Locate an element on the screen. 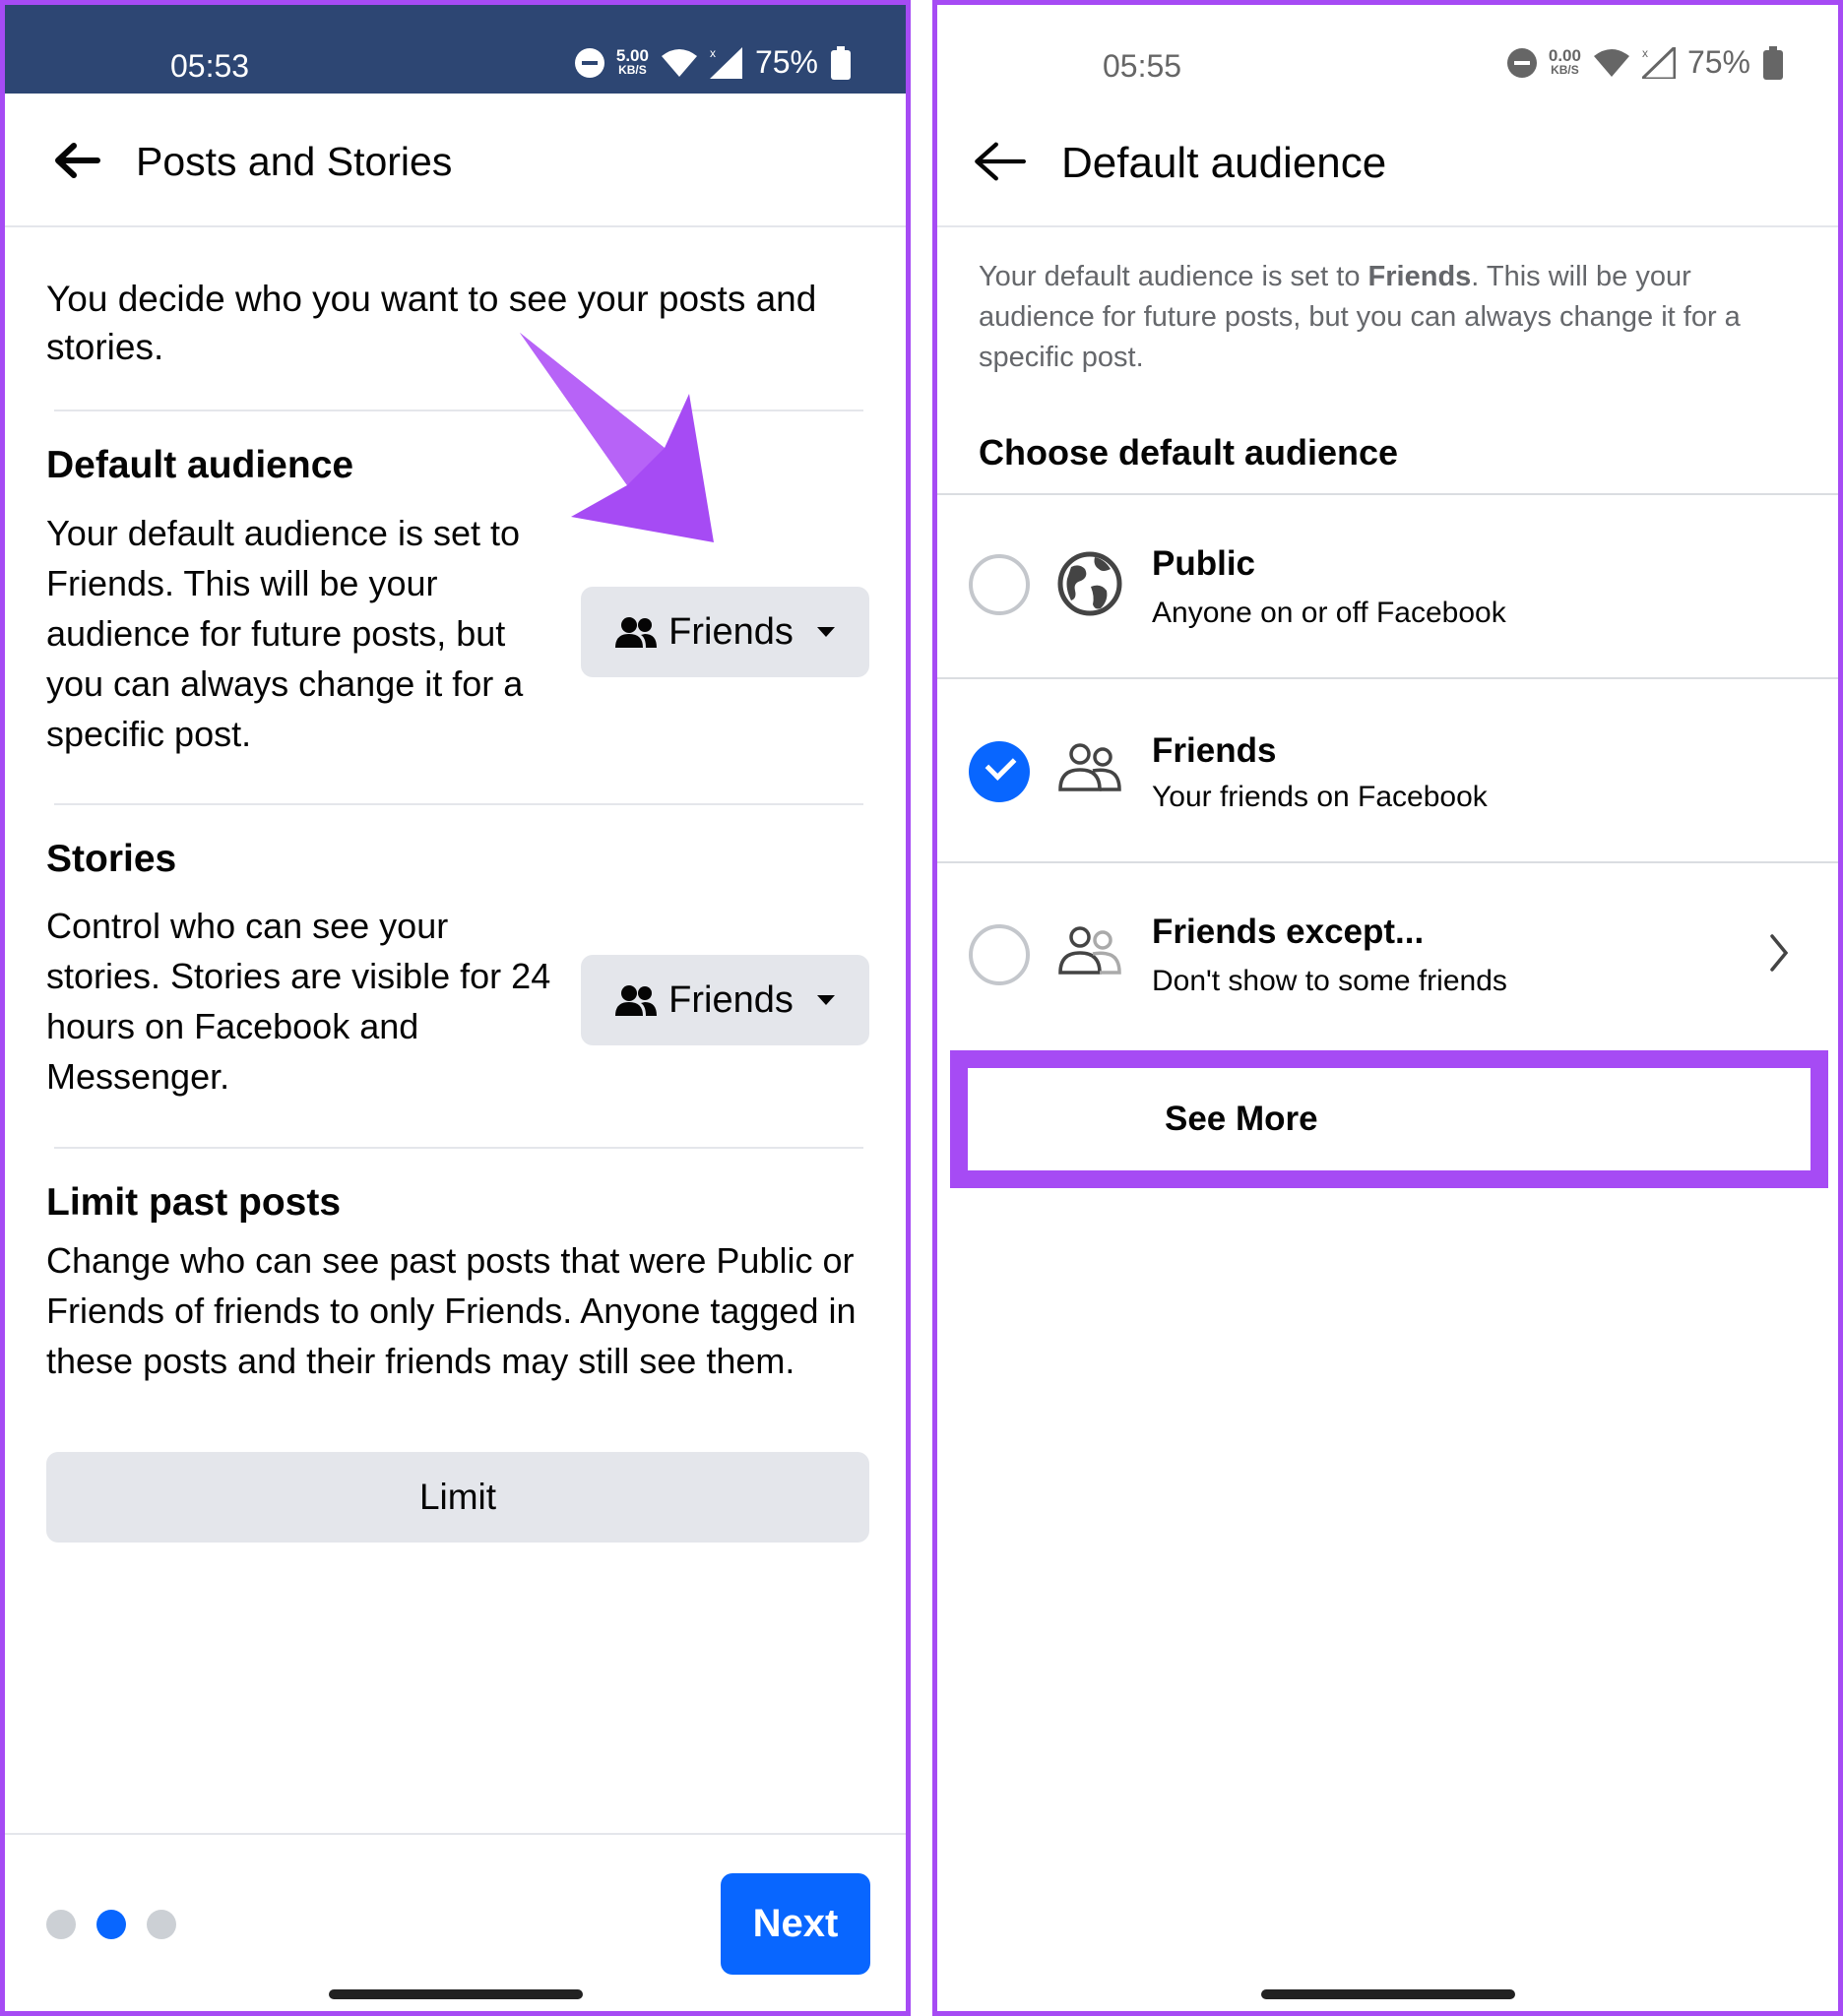 The image size is (1843, 2016). status-time: 05:55 is located at coordinates (1142, 66).